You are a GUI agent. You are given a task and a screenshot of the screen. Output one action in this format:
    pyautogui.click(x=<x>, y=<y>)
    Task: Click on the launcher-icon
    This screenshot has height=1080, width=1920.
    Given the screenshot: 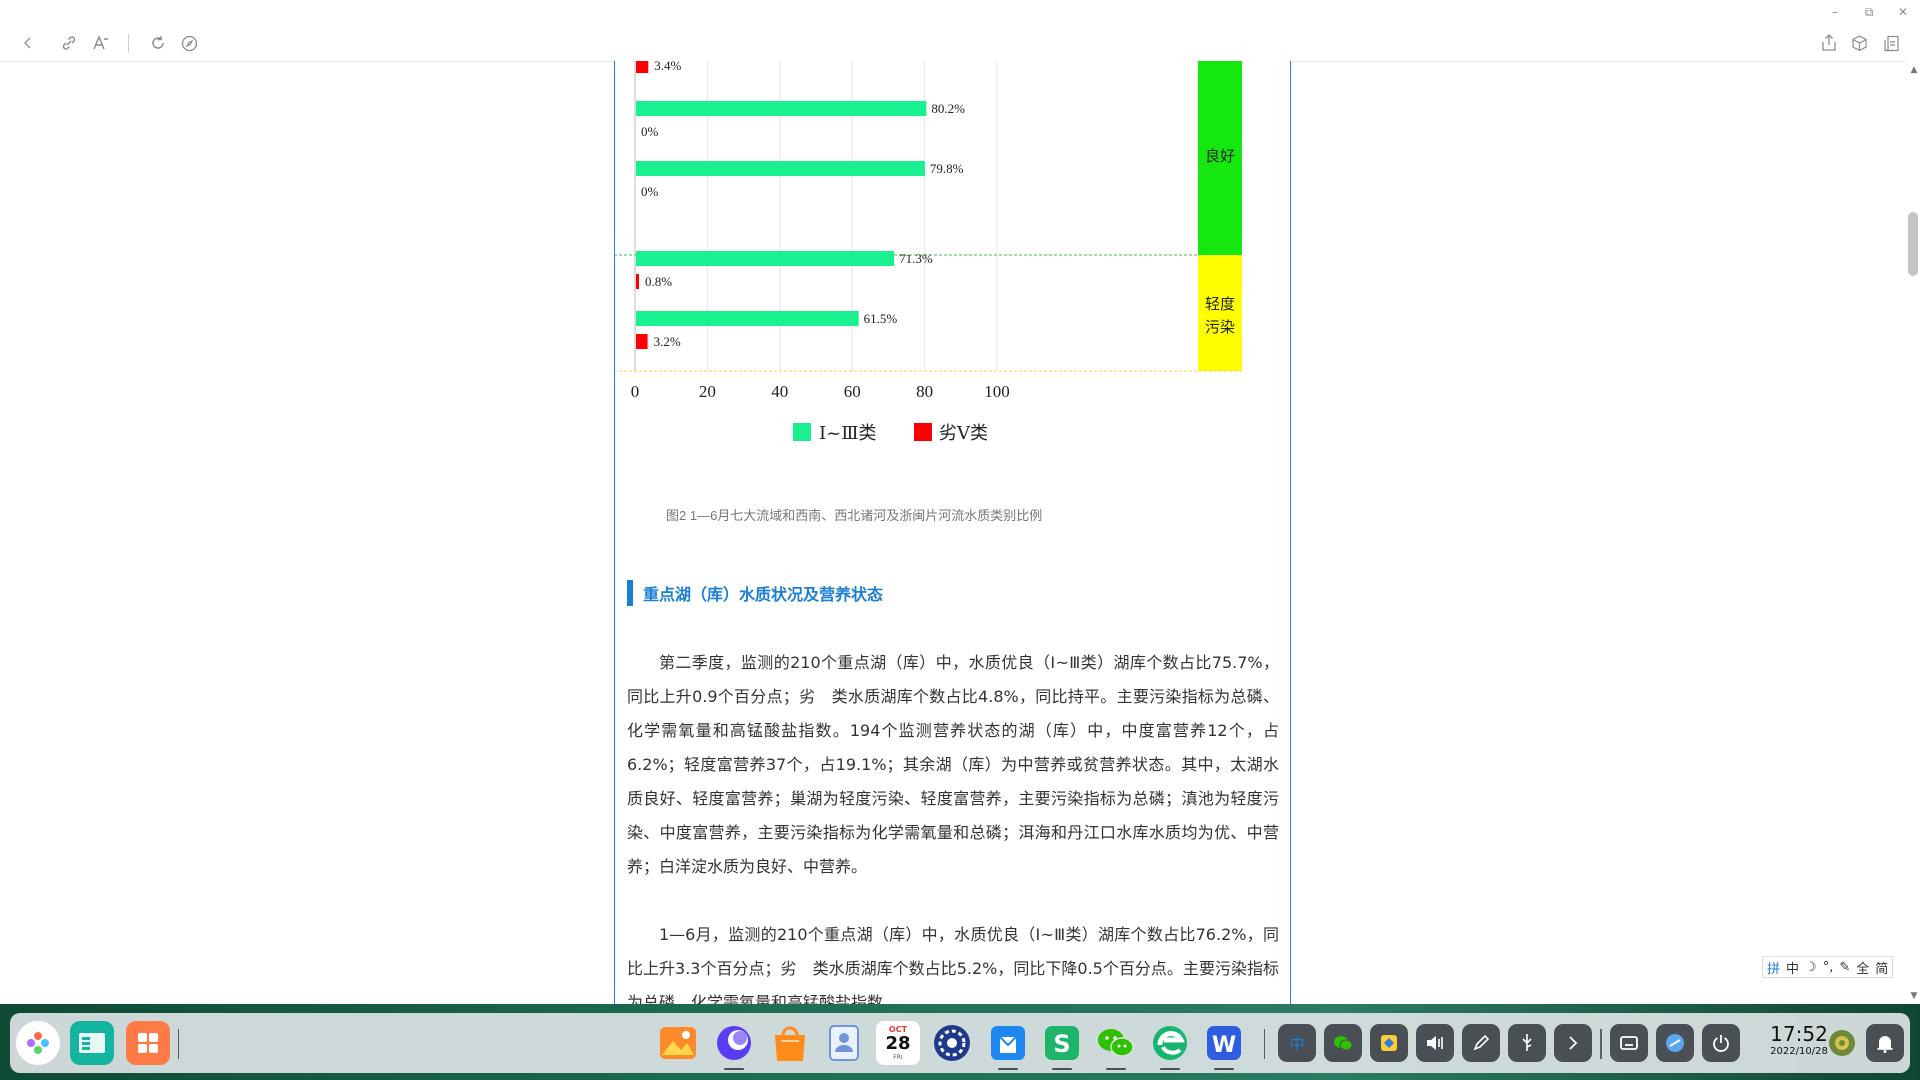 What is the action you would take?
    pyautogui.click(x=38, y=1043)
    